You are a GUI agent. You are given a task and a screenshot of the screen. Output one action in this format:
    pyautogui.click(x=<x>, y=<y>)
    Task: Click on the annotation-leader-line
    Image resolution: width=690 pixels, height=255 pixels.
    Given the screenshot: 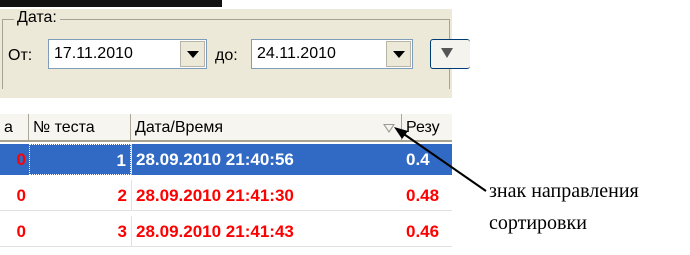 What is the action you would take?
    pyautogui.click(x=442, y=160)
    